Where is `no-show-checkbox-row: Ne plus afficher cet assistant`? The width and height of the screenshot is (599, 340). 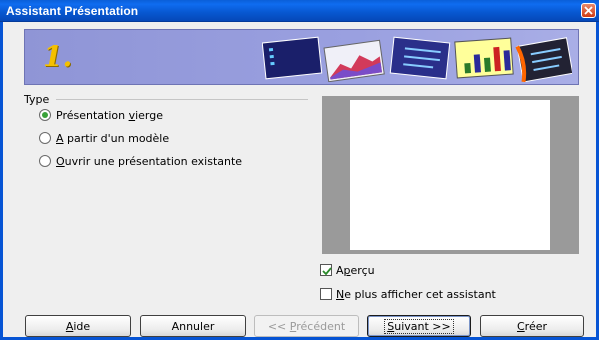 no-show-checkbox-row: Ne plus afficher cet assistant is located at coordinates (408, 294).